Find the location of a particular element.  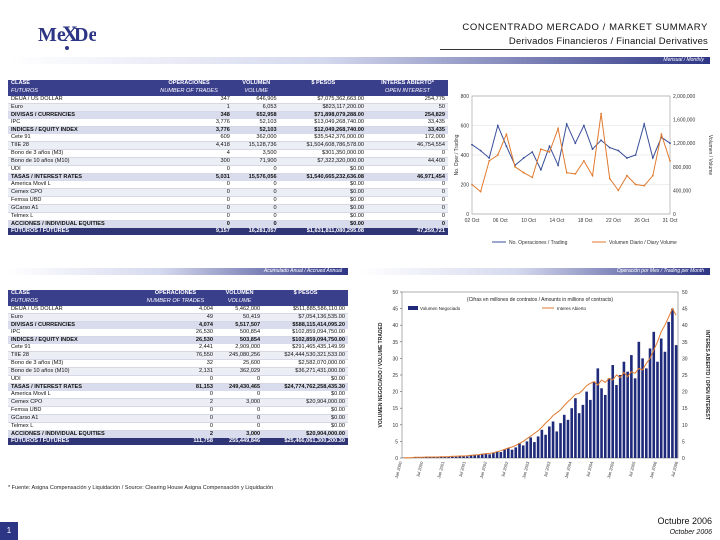

y2-tick-label: 800,000 is located at coordinates (682, 168).